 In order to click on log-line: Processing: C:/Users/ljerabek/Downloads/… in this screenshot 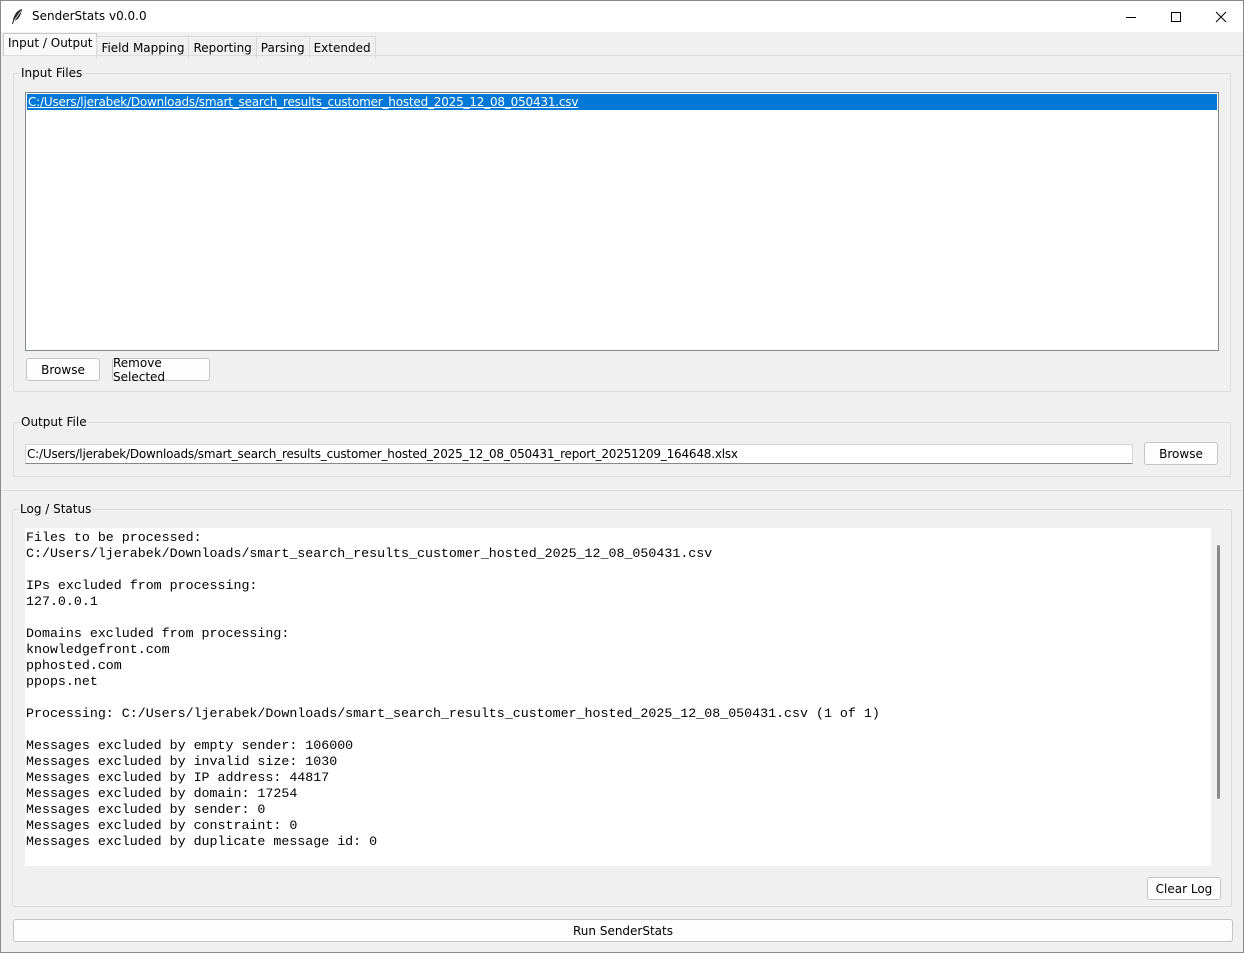, I will do `click(453, 713)`.